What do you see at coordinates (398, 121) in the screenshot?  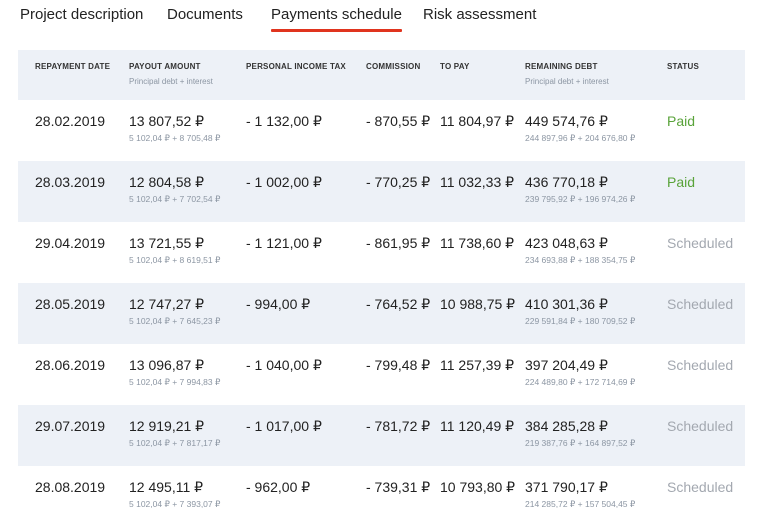 I see `commission: - 870,55 ₽` at bounding box center [398, 121].